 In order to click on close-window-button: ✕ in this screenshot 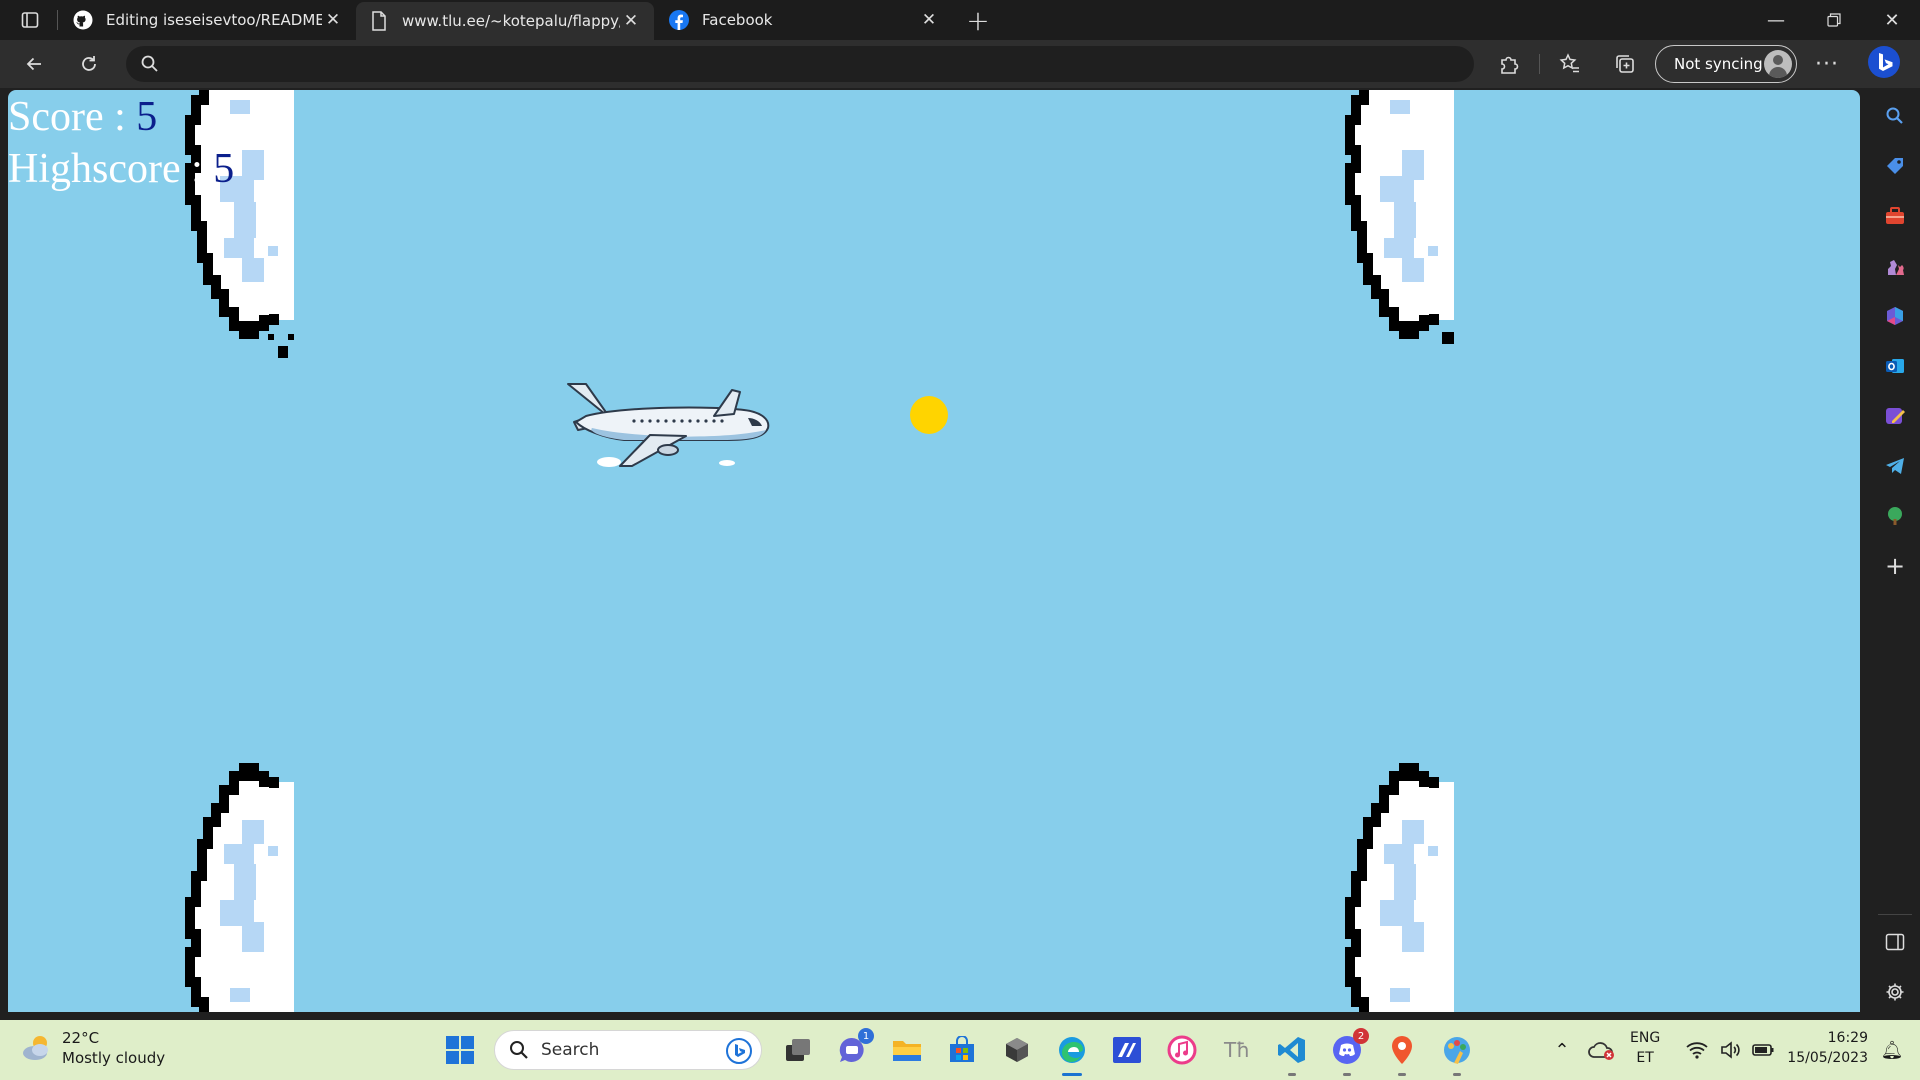, I will do `click(1892, 20)`.